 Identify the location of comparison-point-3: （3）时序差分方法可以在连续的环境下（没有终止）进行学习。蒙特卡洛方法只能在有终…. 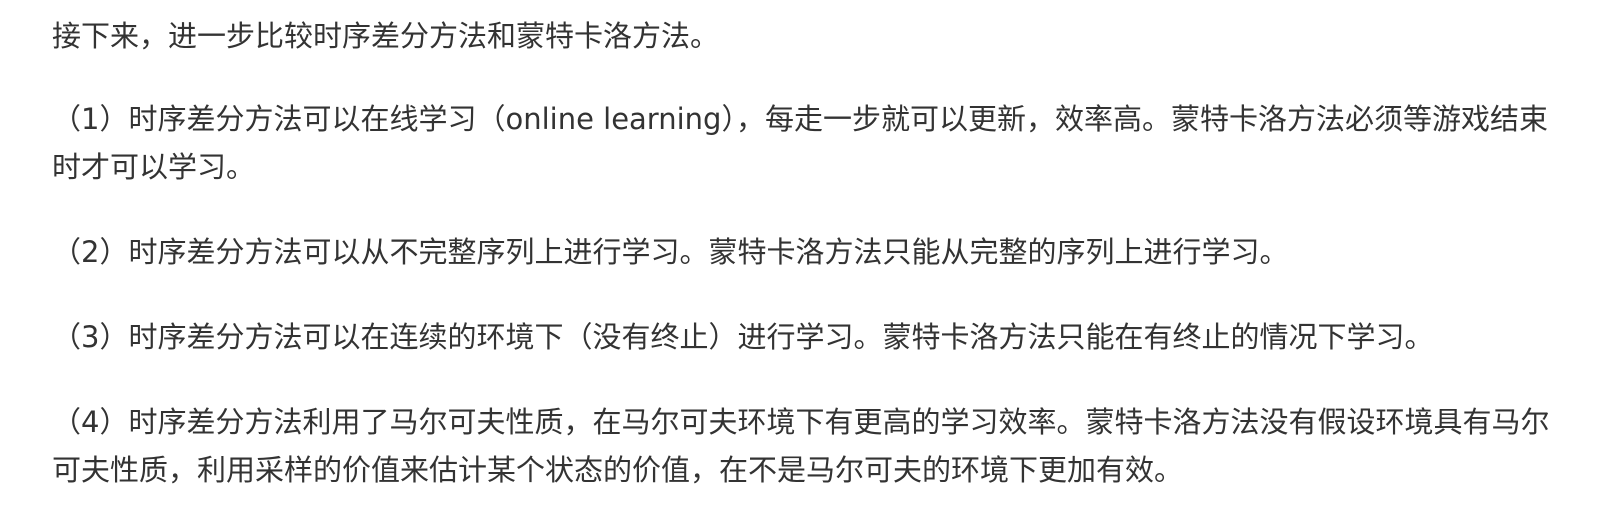
(807, 337).